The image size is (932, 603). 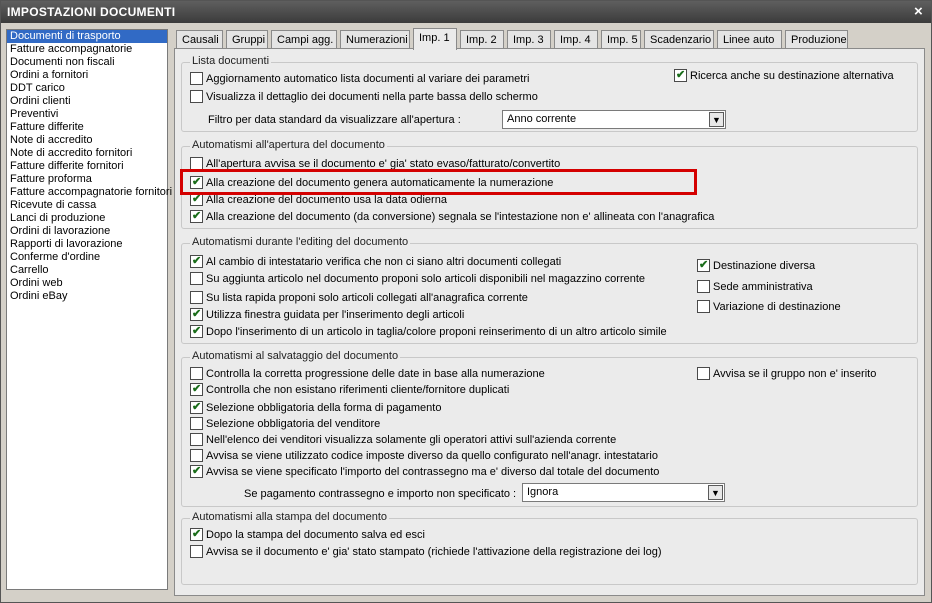 I want to click on sidebar-item: Ordini di lavorazione, so click(x=87, y=231).